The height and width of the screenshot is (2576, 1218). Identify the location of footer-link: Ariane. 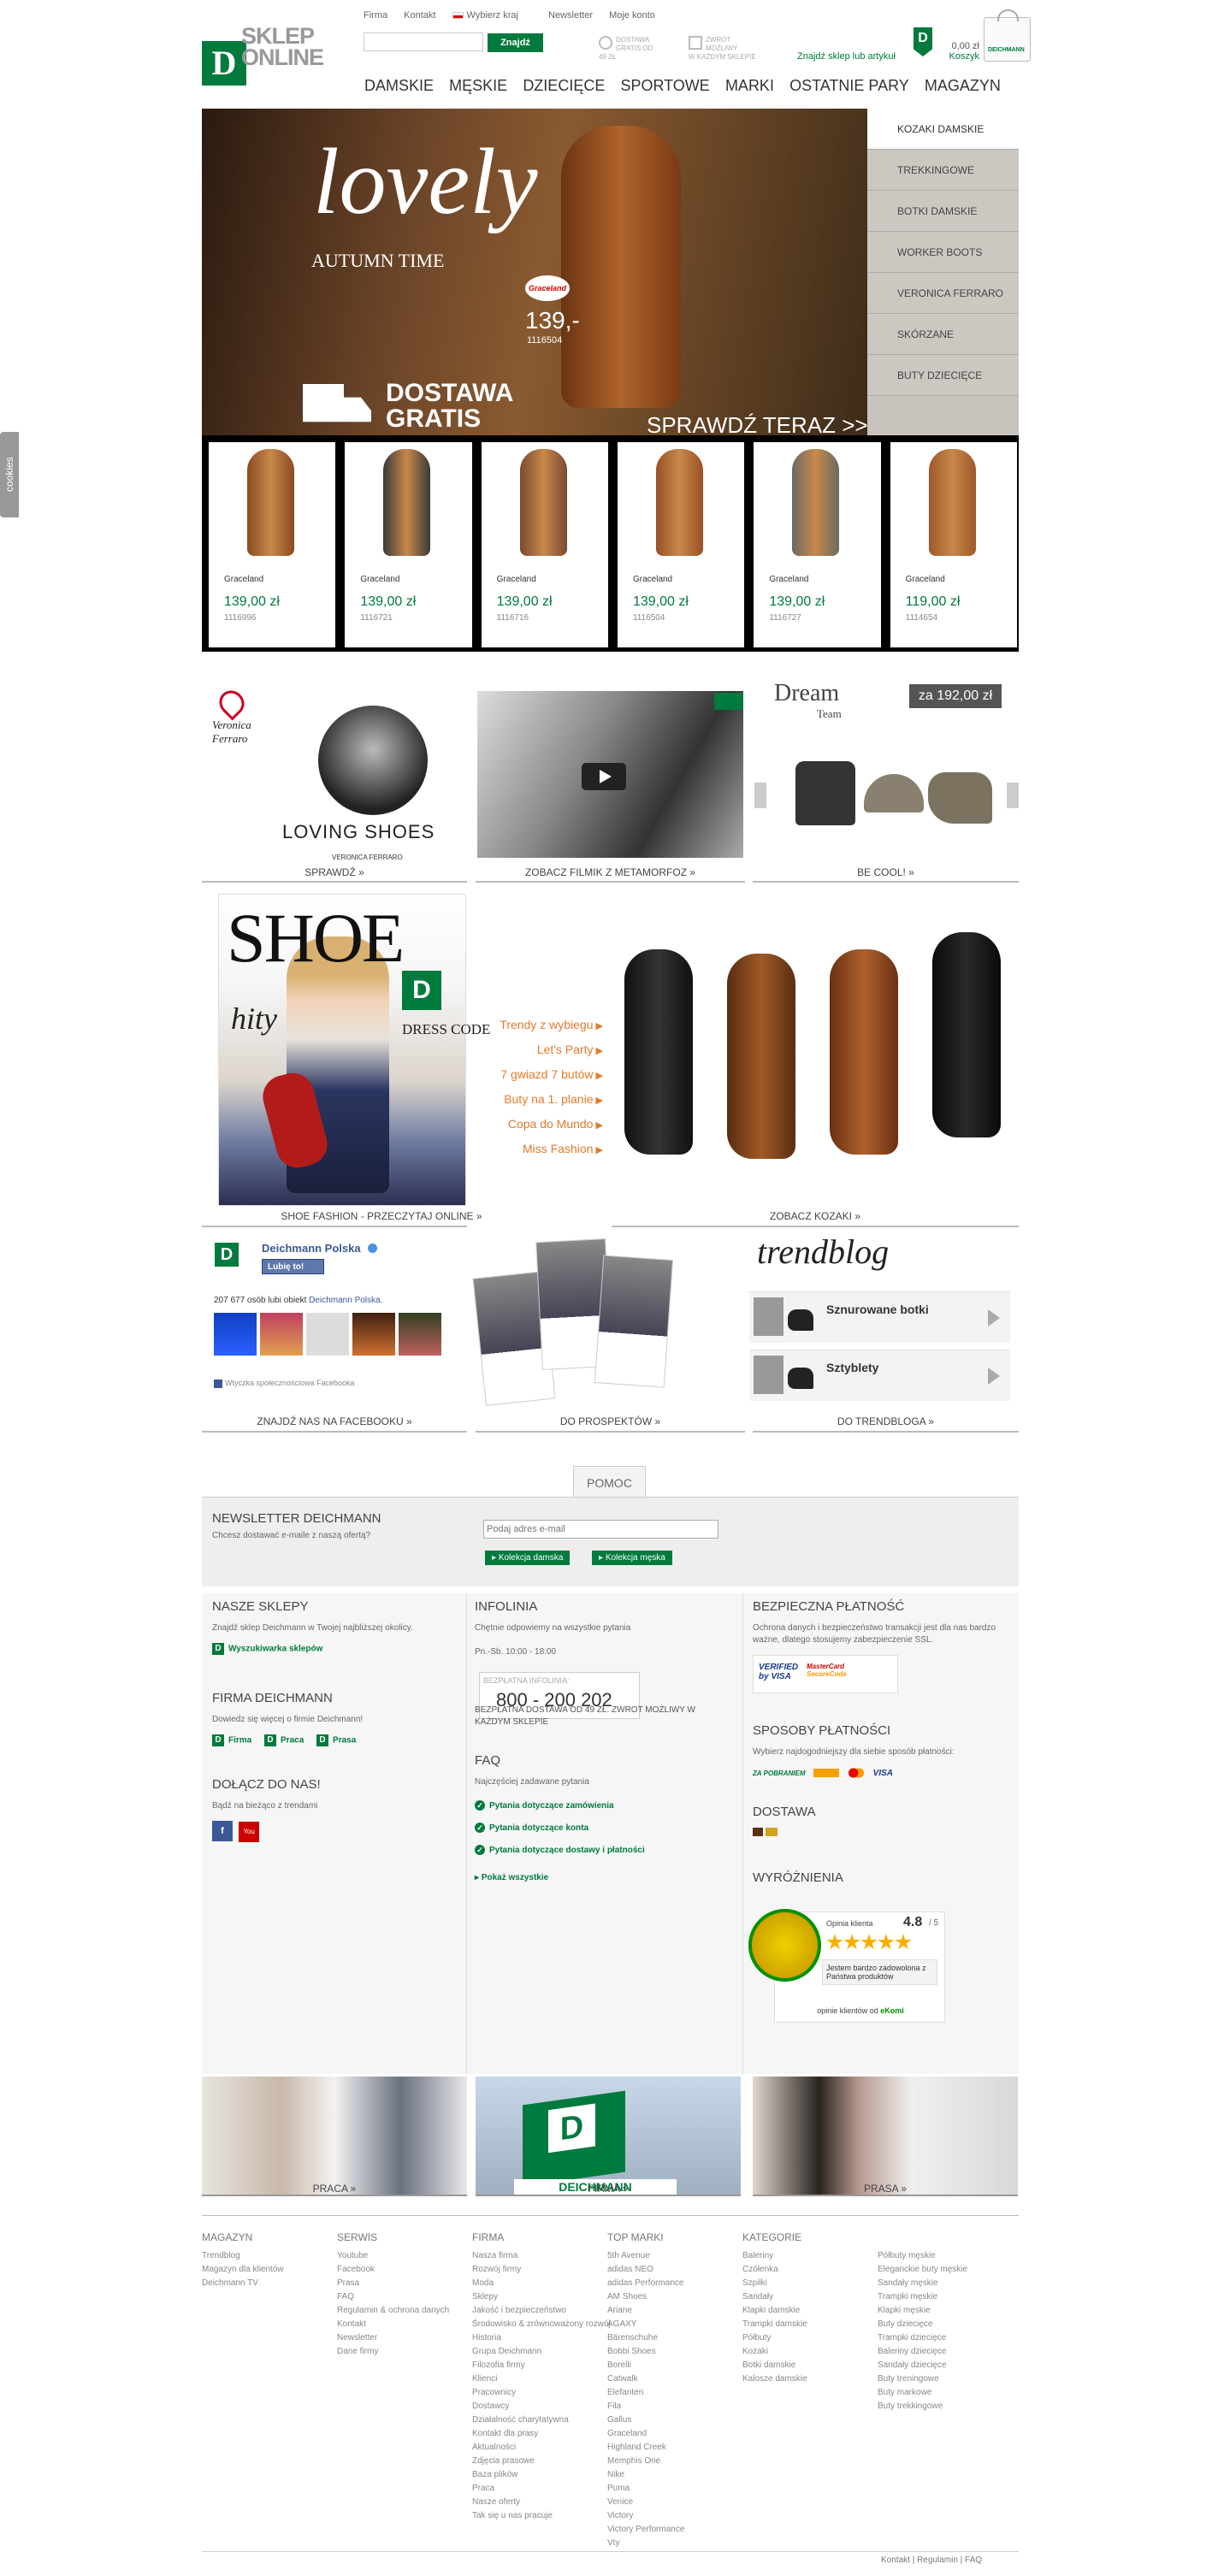
(645, 2311).